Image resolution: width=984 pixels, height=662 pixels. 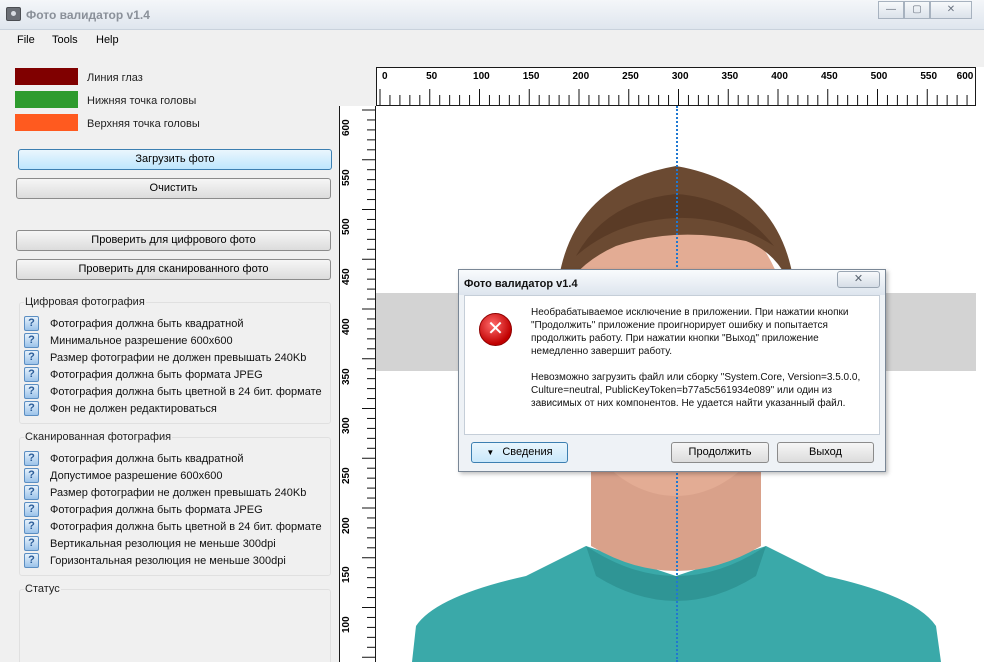 What do you see at coordinates (115, 78) in the screenshot?
I see `eye-line-label: Линия глаз` at bounding box center [115, 78].